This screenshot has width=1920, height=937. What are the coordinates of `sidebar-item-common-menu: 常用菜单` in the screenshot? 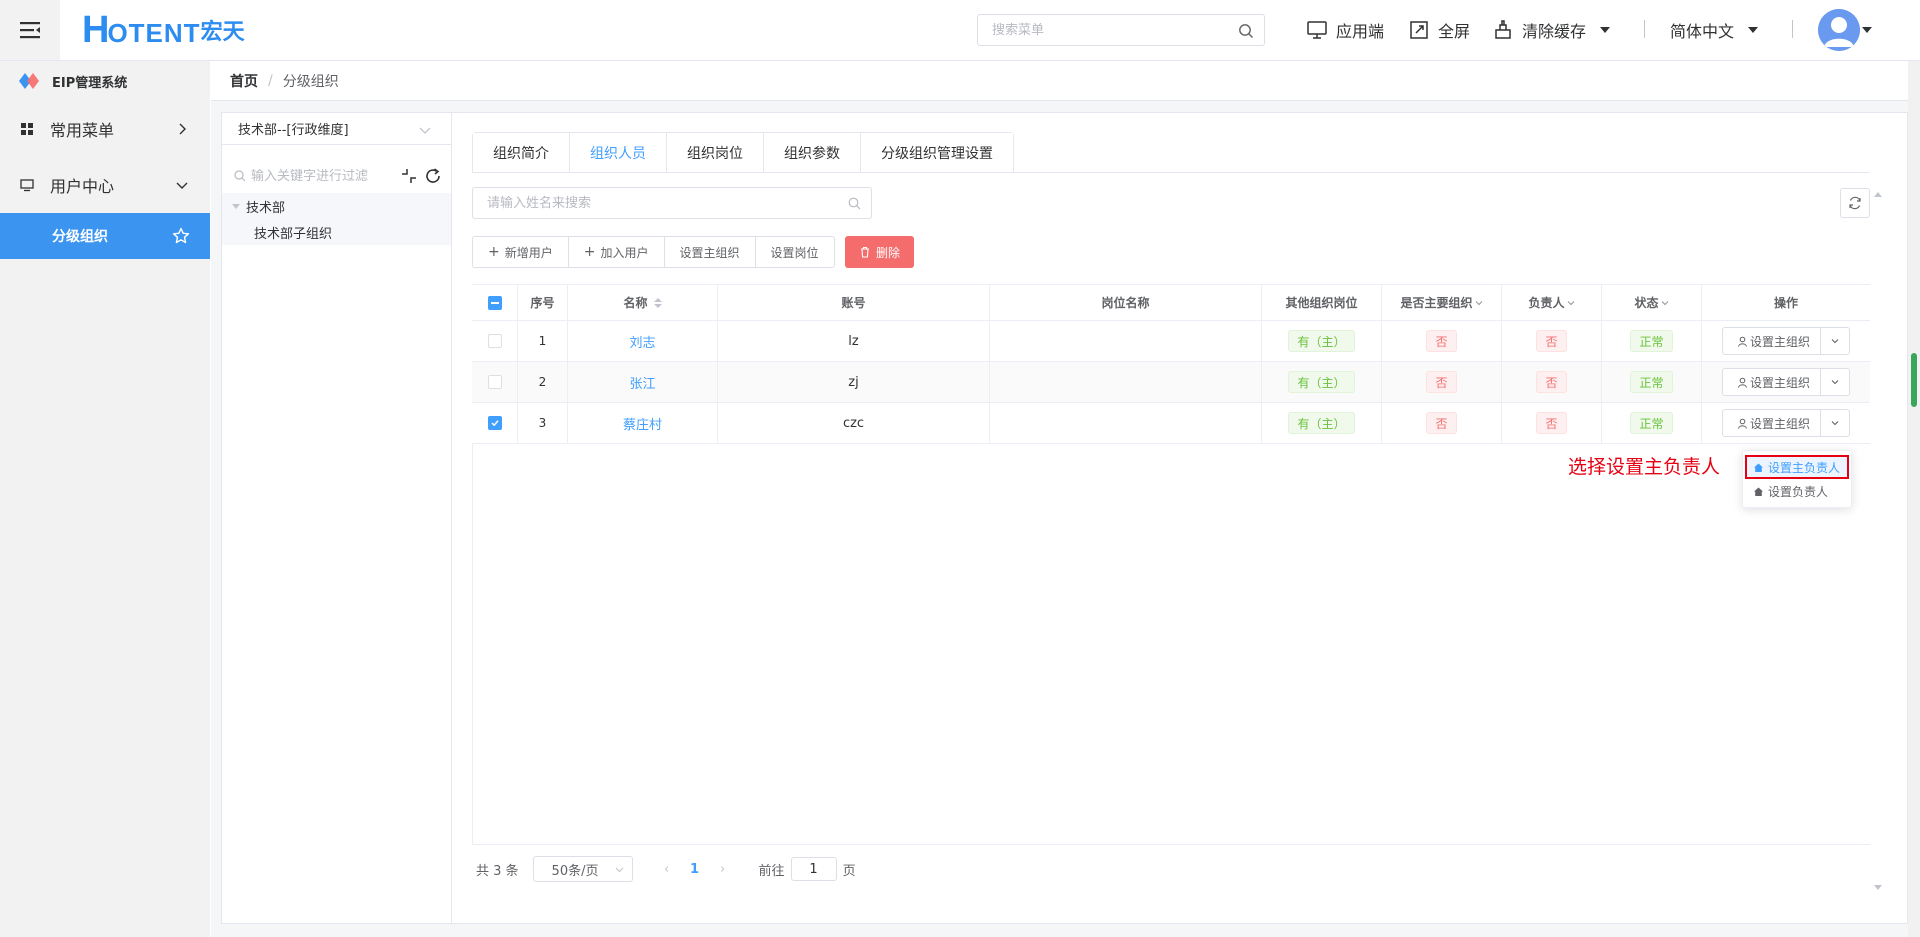 It's located at (105, 129).